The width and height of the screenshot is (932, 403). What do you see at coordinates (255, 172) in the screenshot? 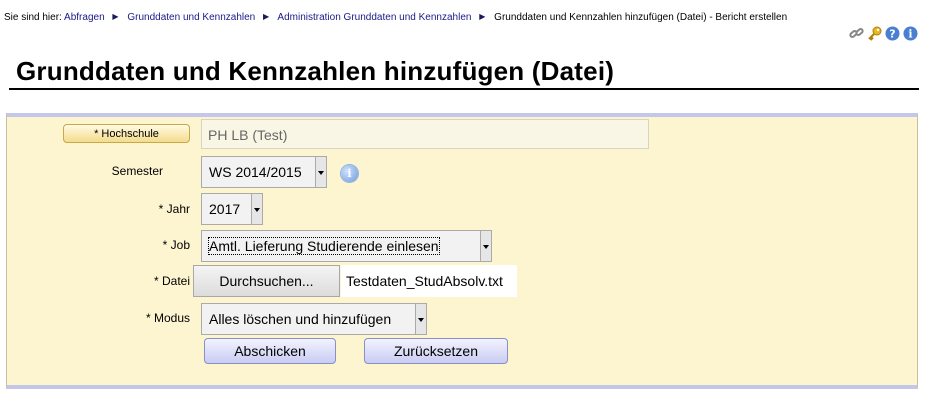
I see `semester-select-value: WS 2014/2015` at bounding box center [255, 172].